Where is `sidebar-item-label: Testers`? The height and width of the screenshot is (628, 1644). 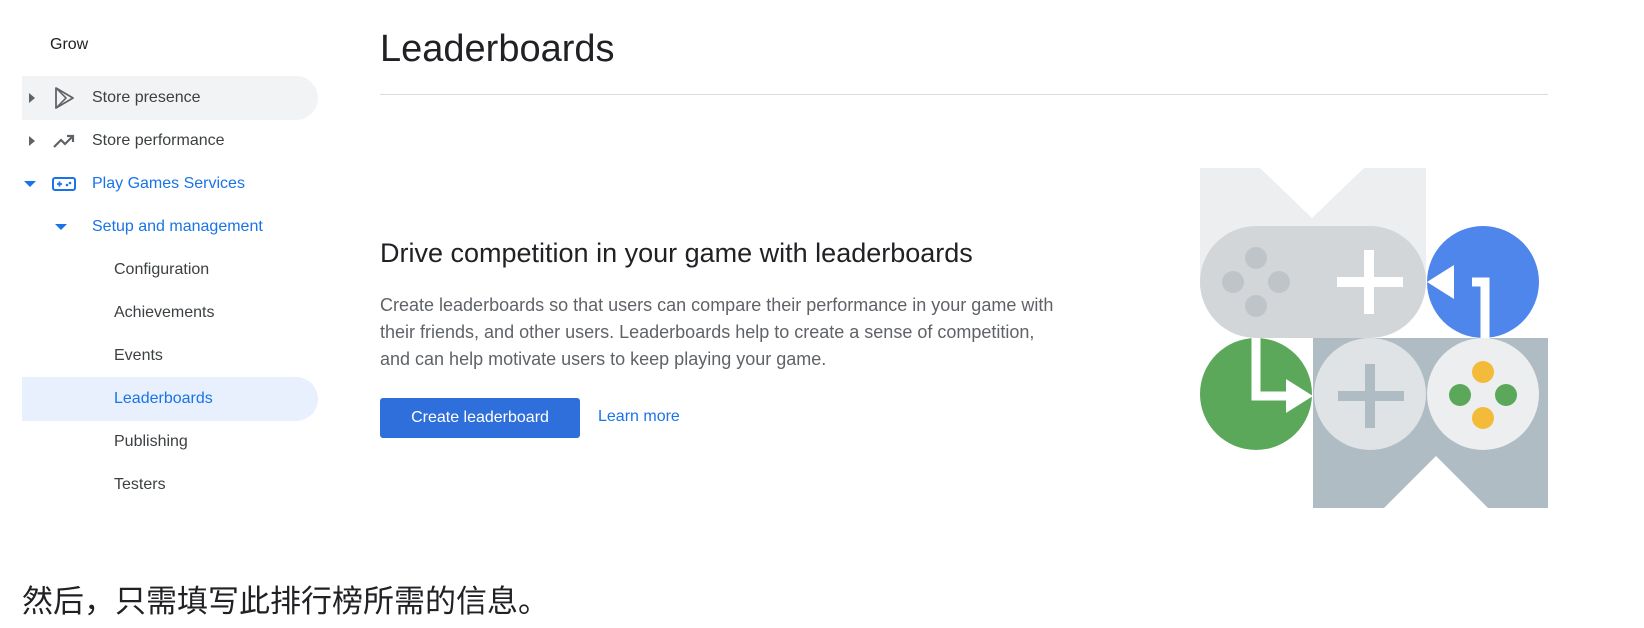
sidebar-item-label: Testers is located at coordinates (140, 484).